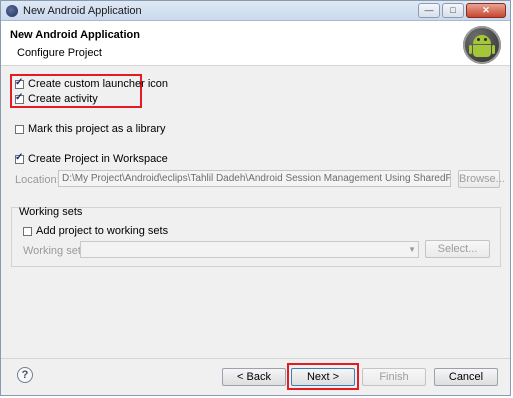 This screenshot has width=513, height=398. Describe the element at coordinates (37, 180) in the screenshot. I see `location-label: Location:` at that location.